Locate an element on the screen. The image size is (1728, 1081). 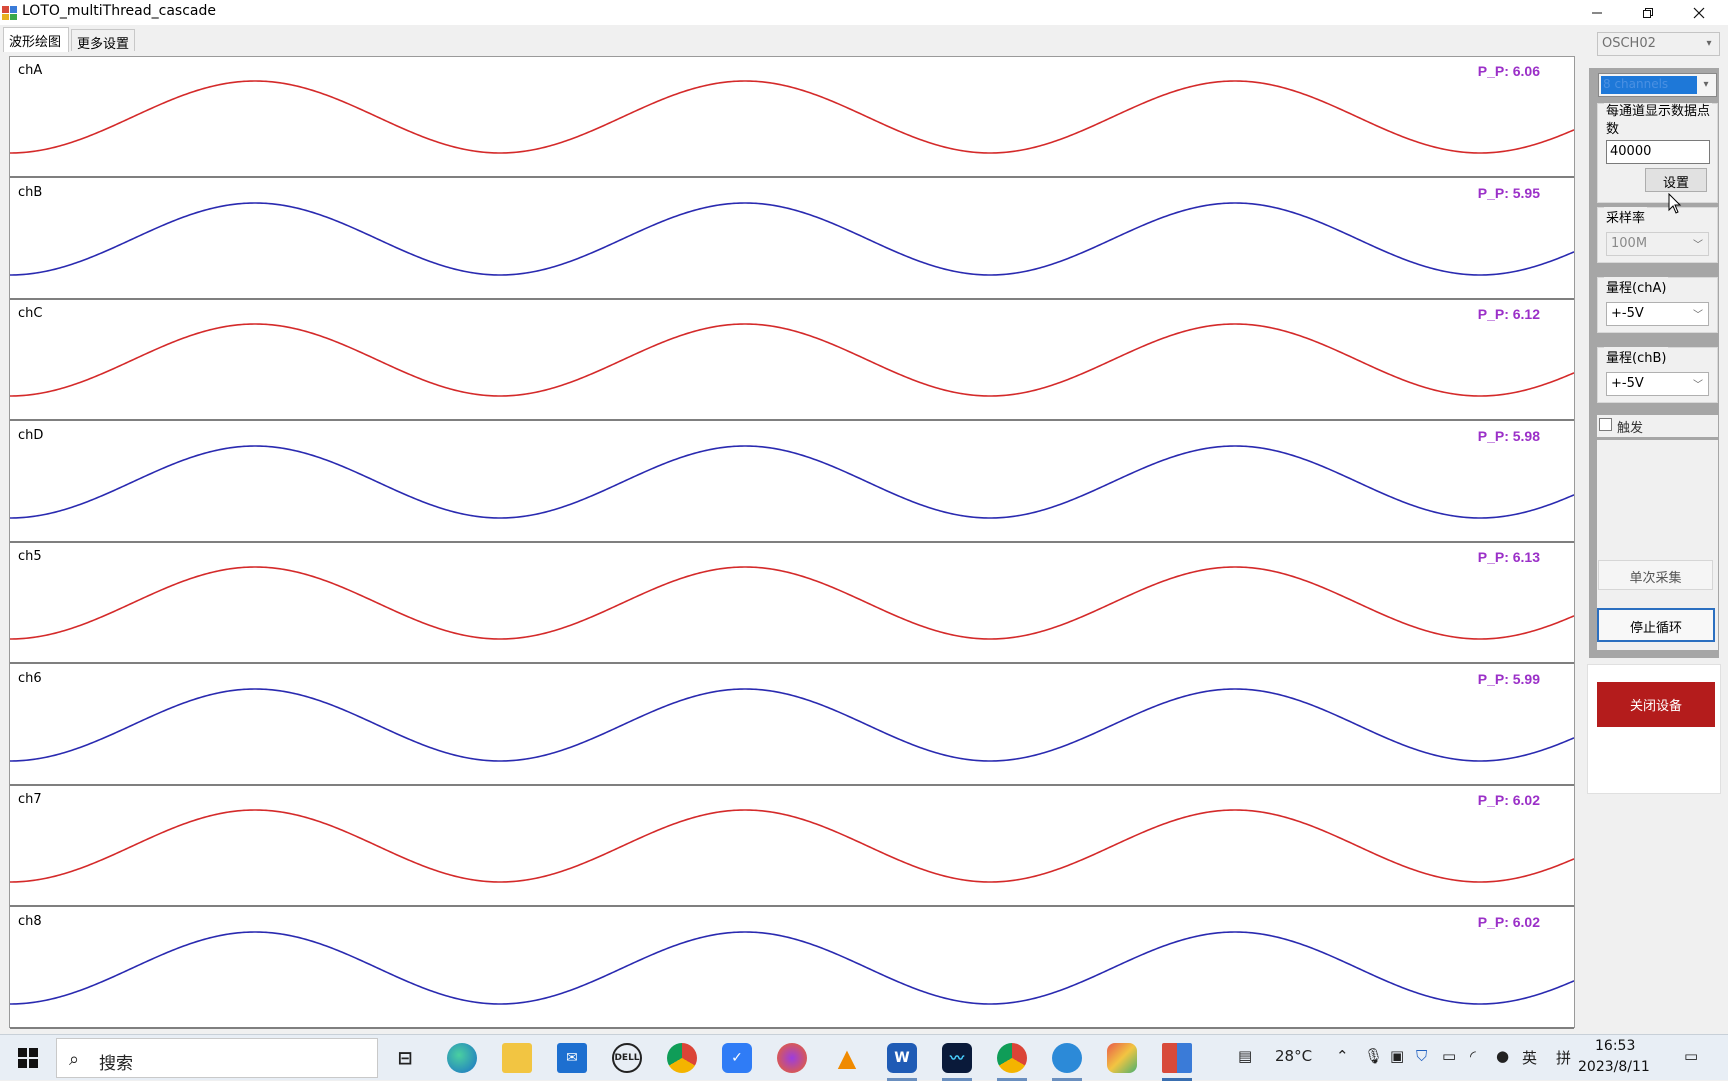
browser-icon is located at coordinates (1067, 1058).